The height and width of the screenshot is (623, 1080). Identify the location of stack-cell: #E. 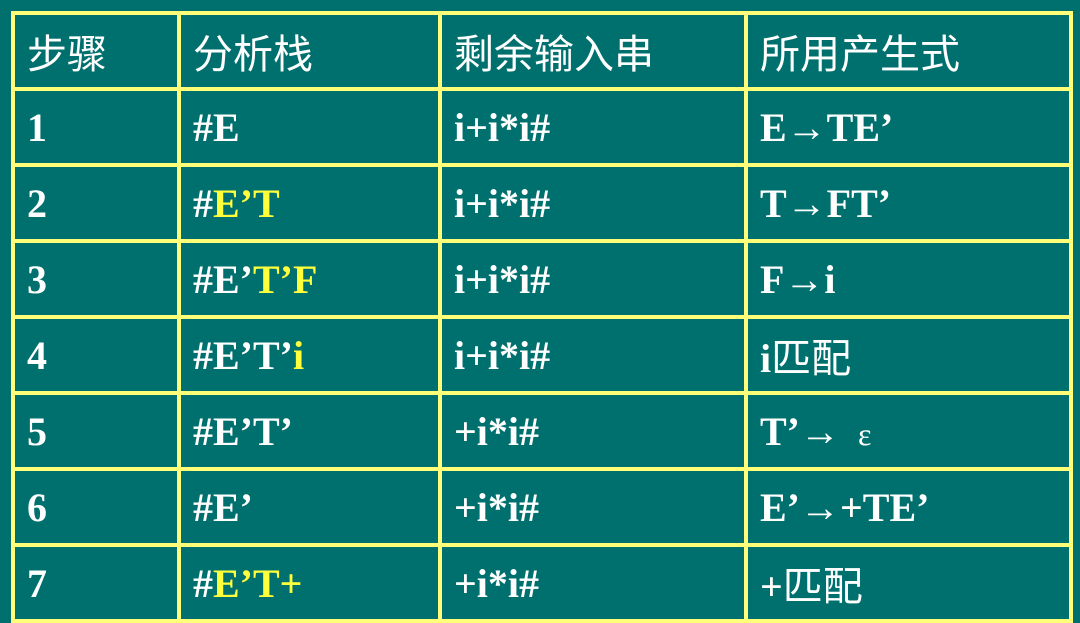
(309, 127).